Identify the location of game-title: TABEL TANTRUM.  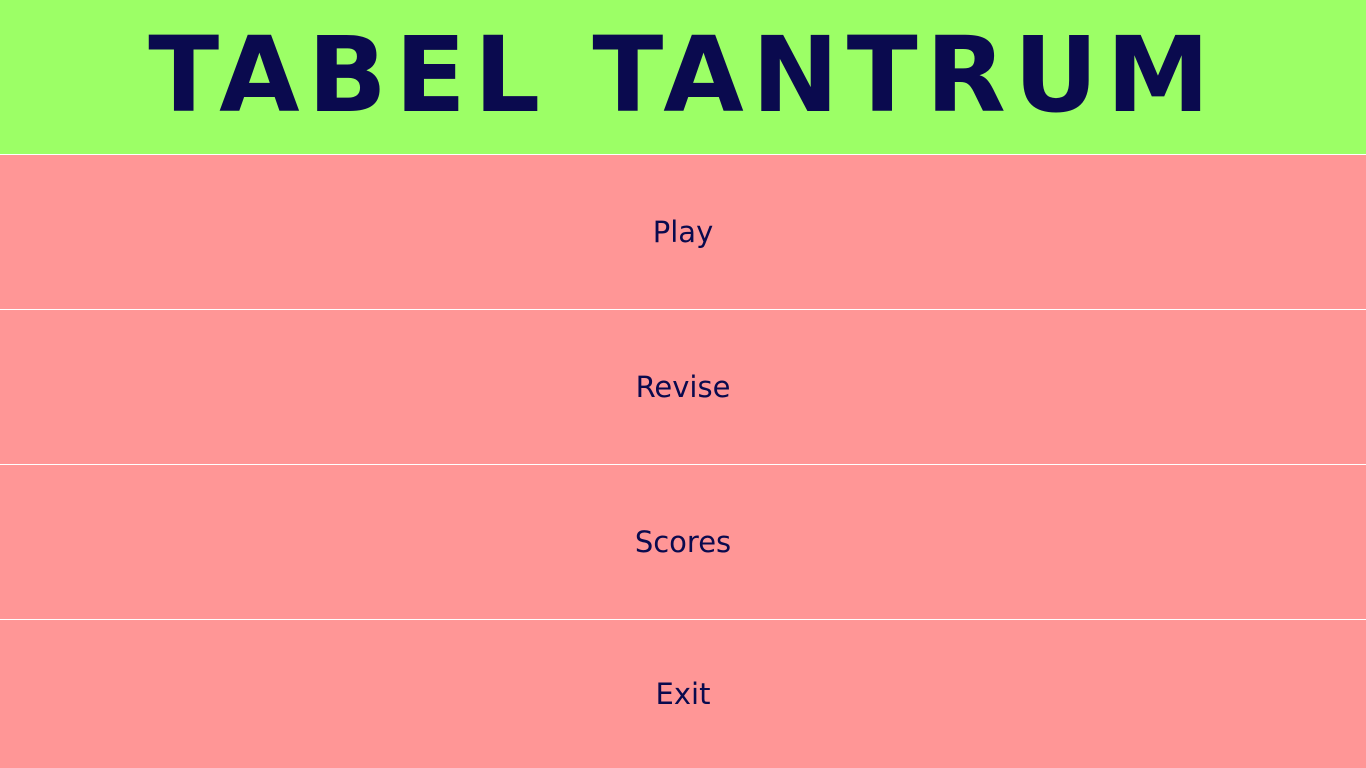
(683, 75).